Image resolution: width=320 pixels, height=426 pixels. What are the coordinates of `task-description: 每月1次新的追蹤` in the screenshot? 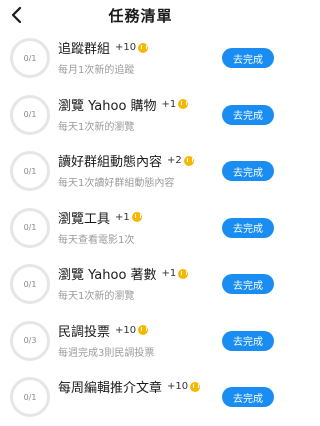 It's located at (96, 70).